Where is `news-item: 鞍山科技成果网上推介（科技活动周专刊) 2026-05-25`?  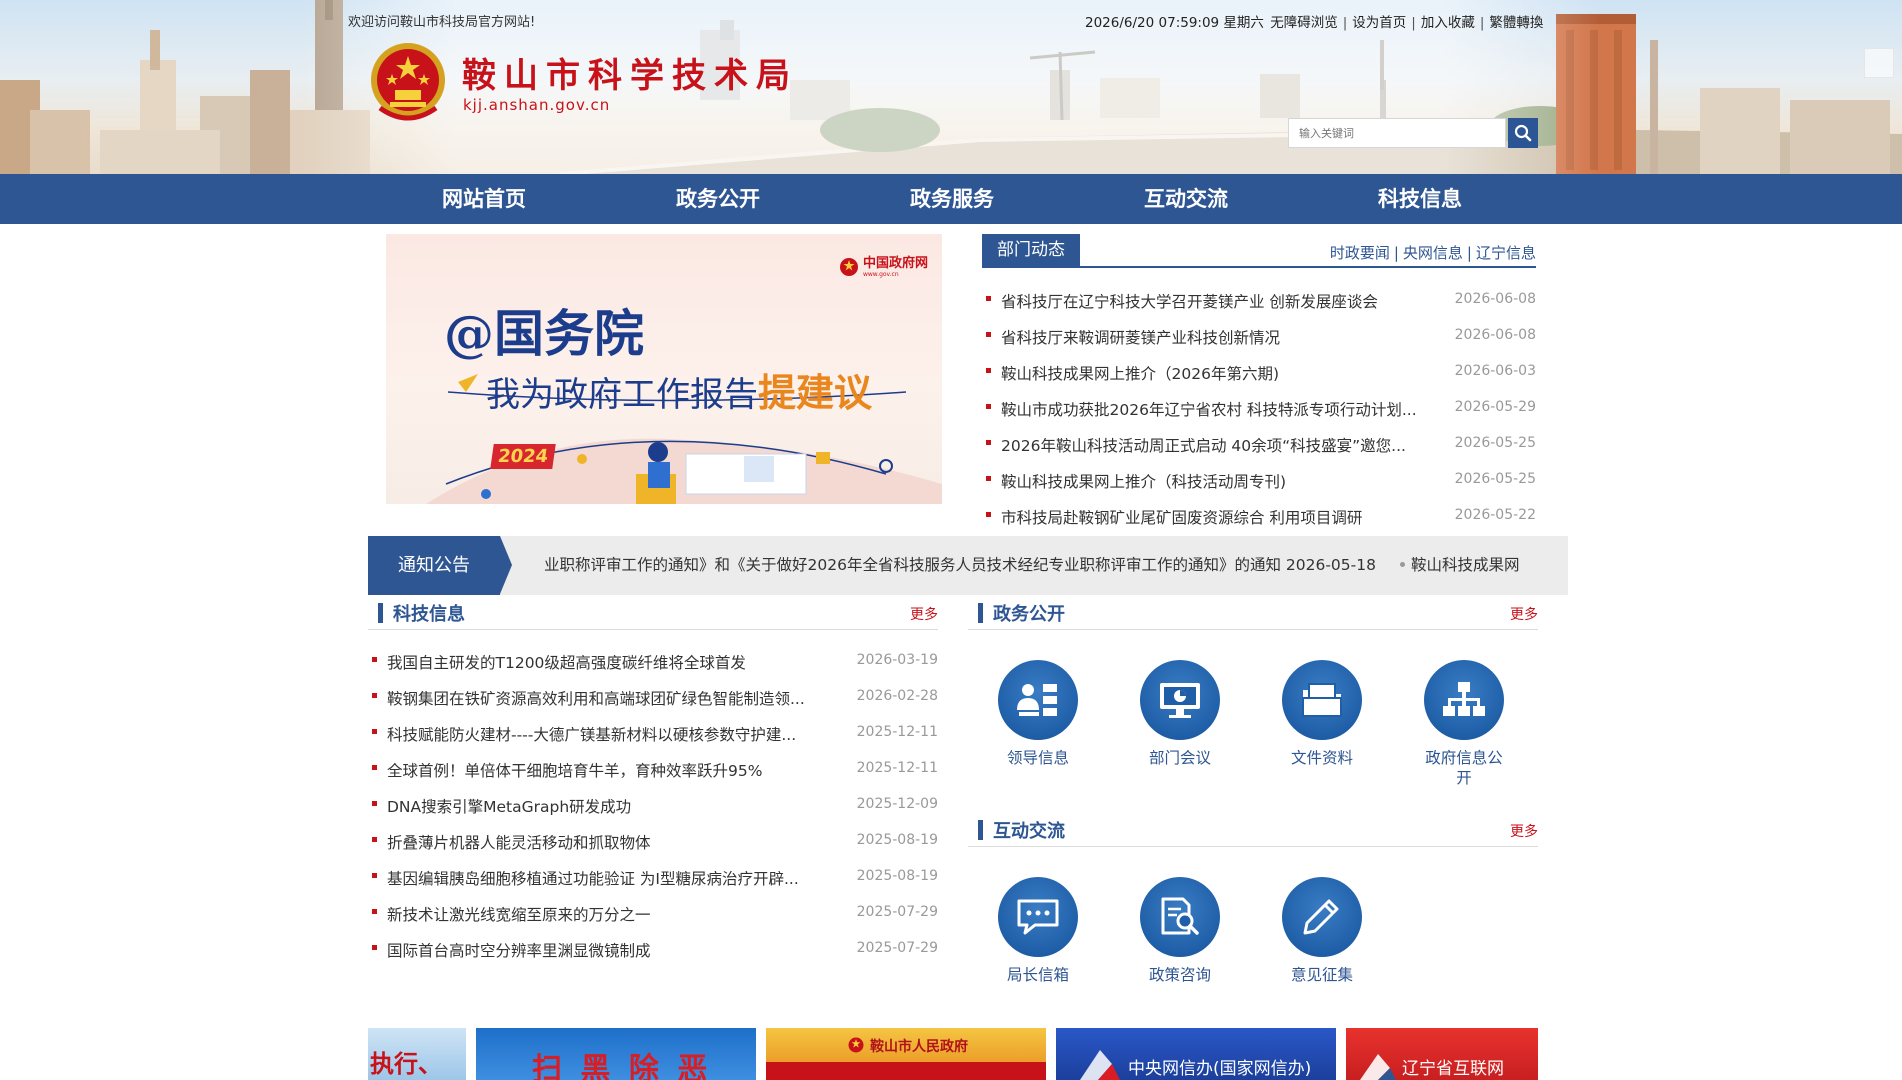
news-item: 鞍山科技成果网上推介（科技活动周专刊) 2026-05-25 is located at coordinates (1261, 480).